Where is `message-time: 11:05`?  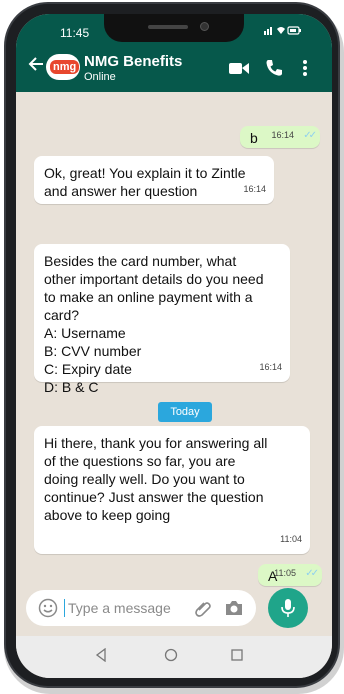 message-time: 11:05 is located at coordinates (285, 573).